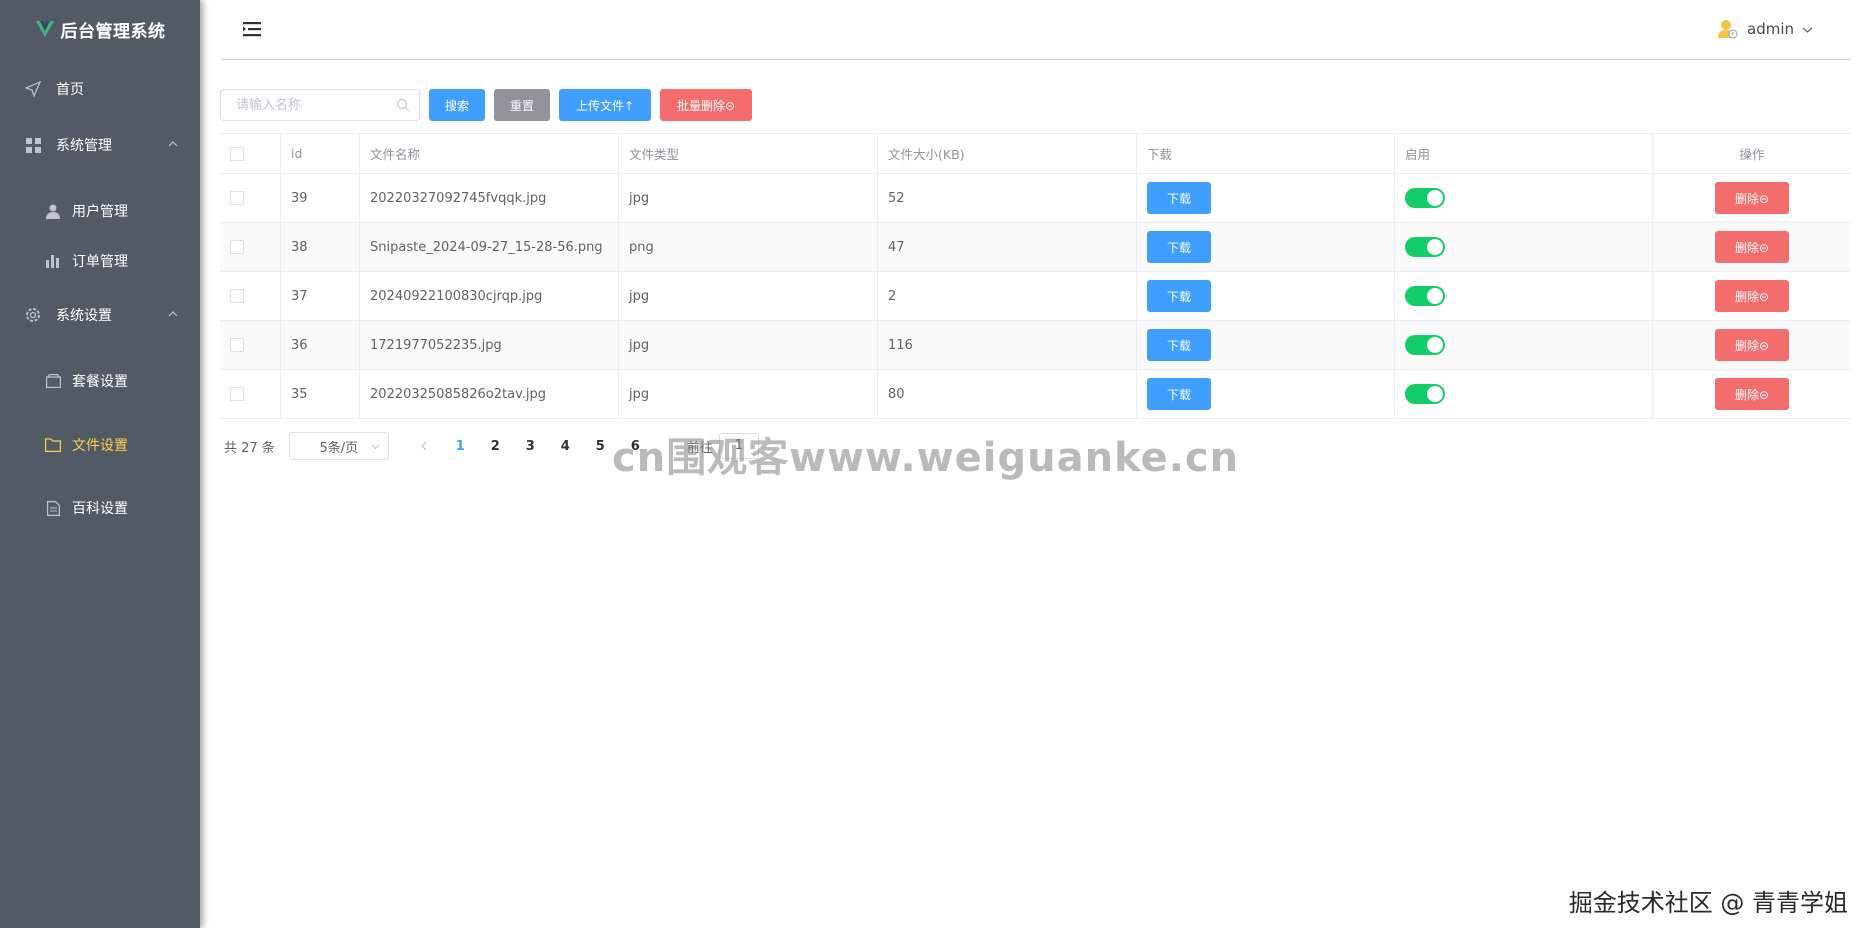  I want to click on table-header-row: id 文件名称 文件类型 文件大小(KB) 下载 启用 操作, so click(1035, 154).